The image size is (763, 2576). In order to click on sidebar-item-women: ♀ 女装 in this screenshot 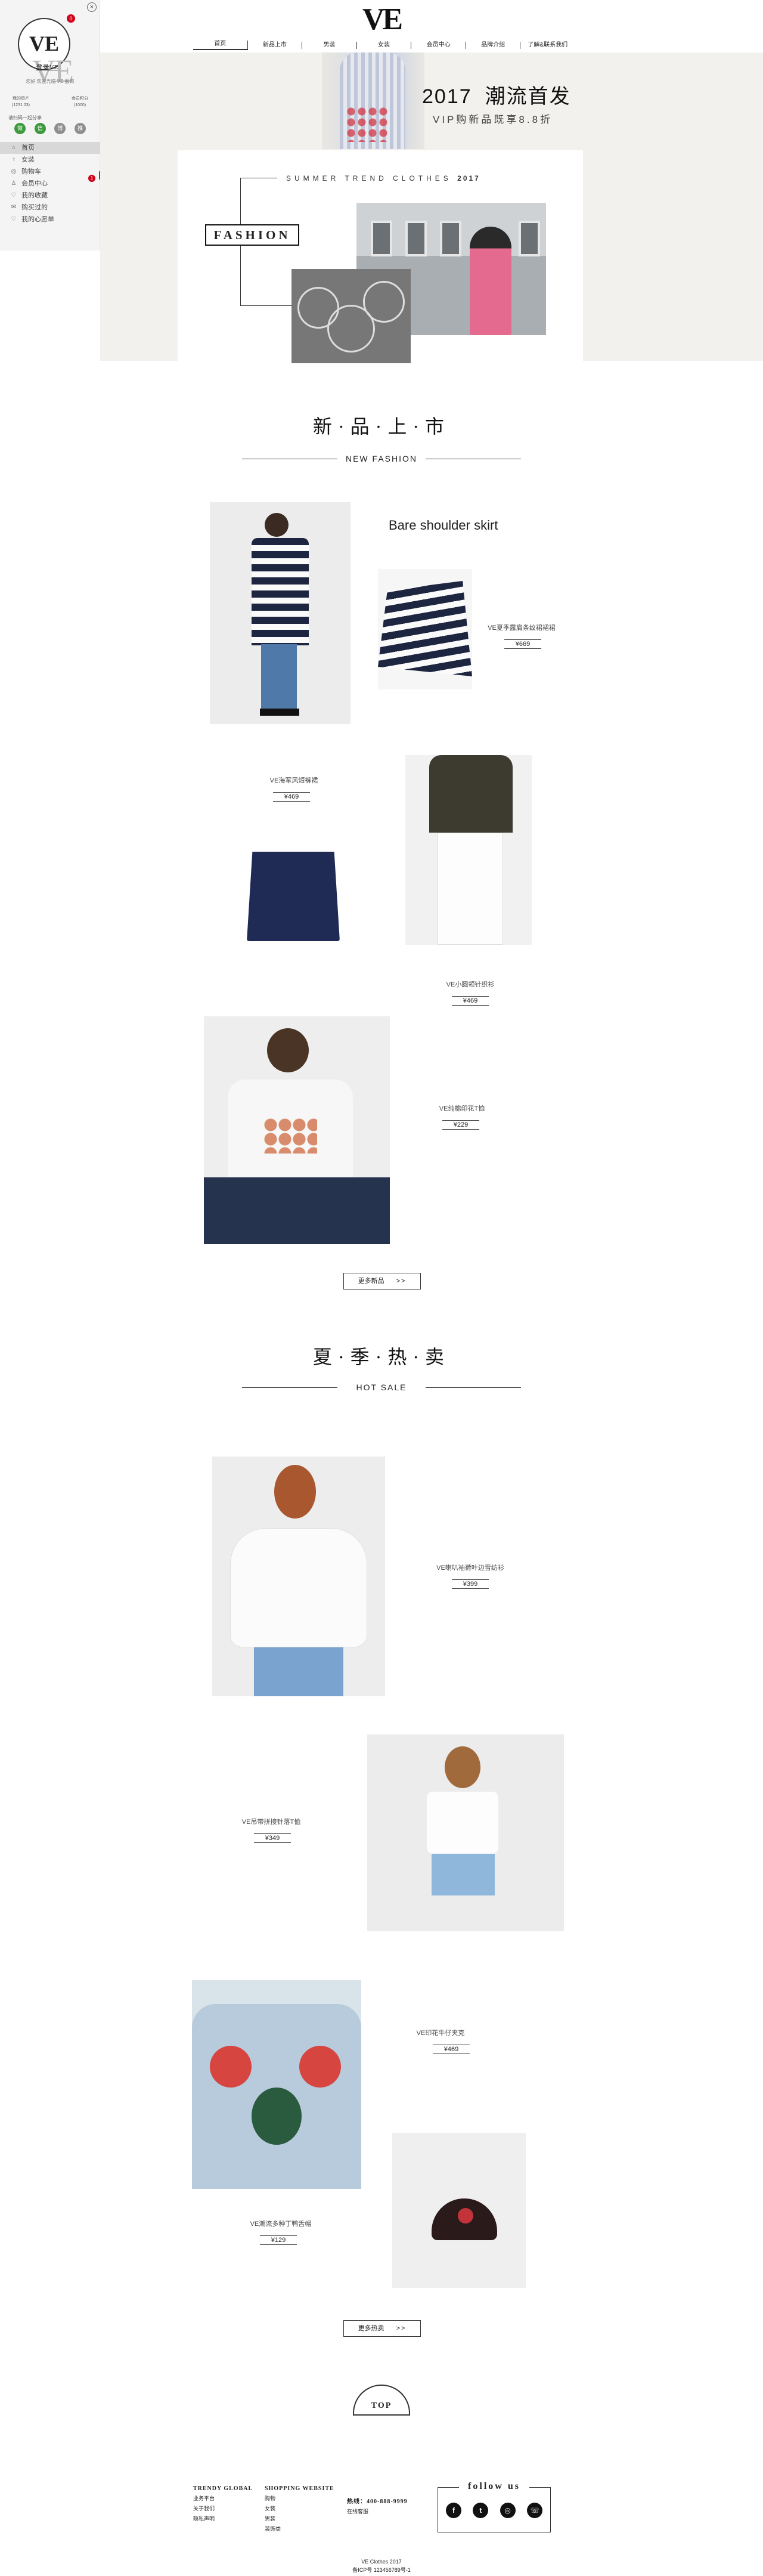, I will do `click(50, 160)`.